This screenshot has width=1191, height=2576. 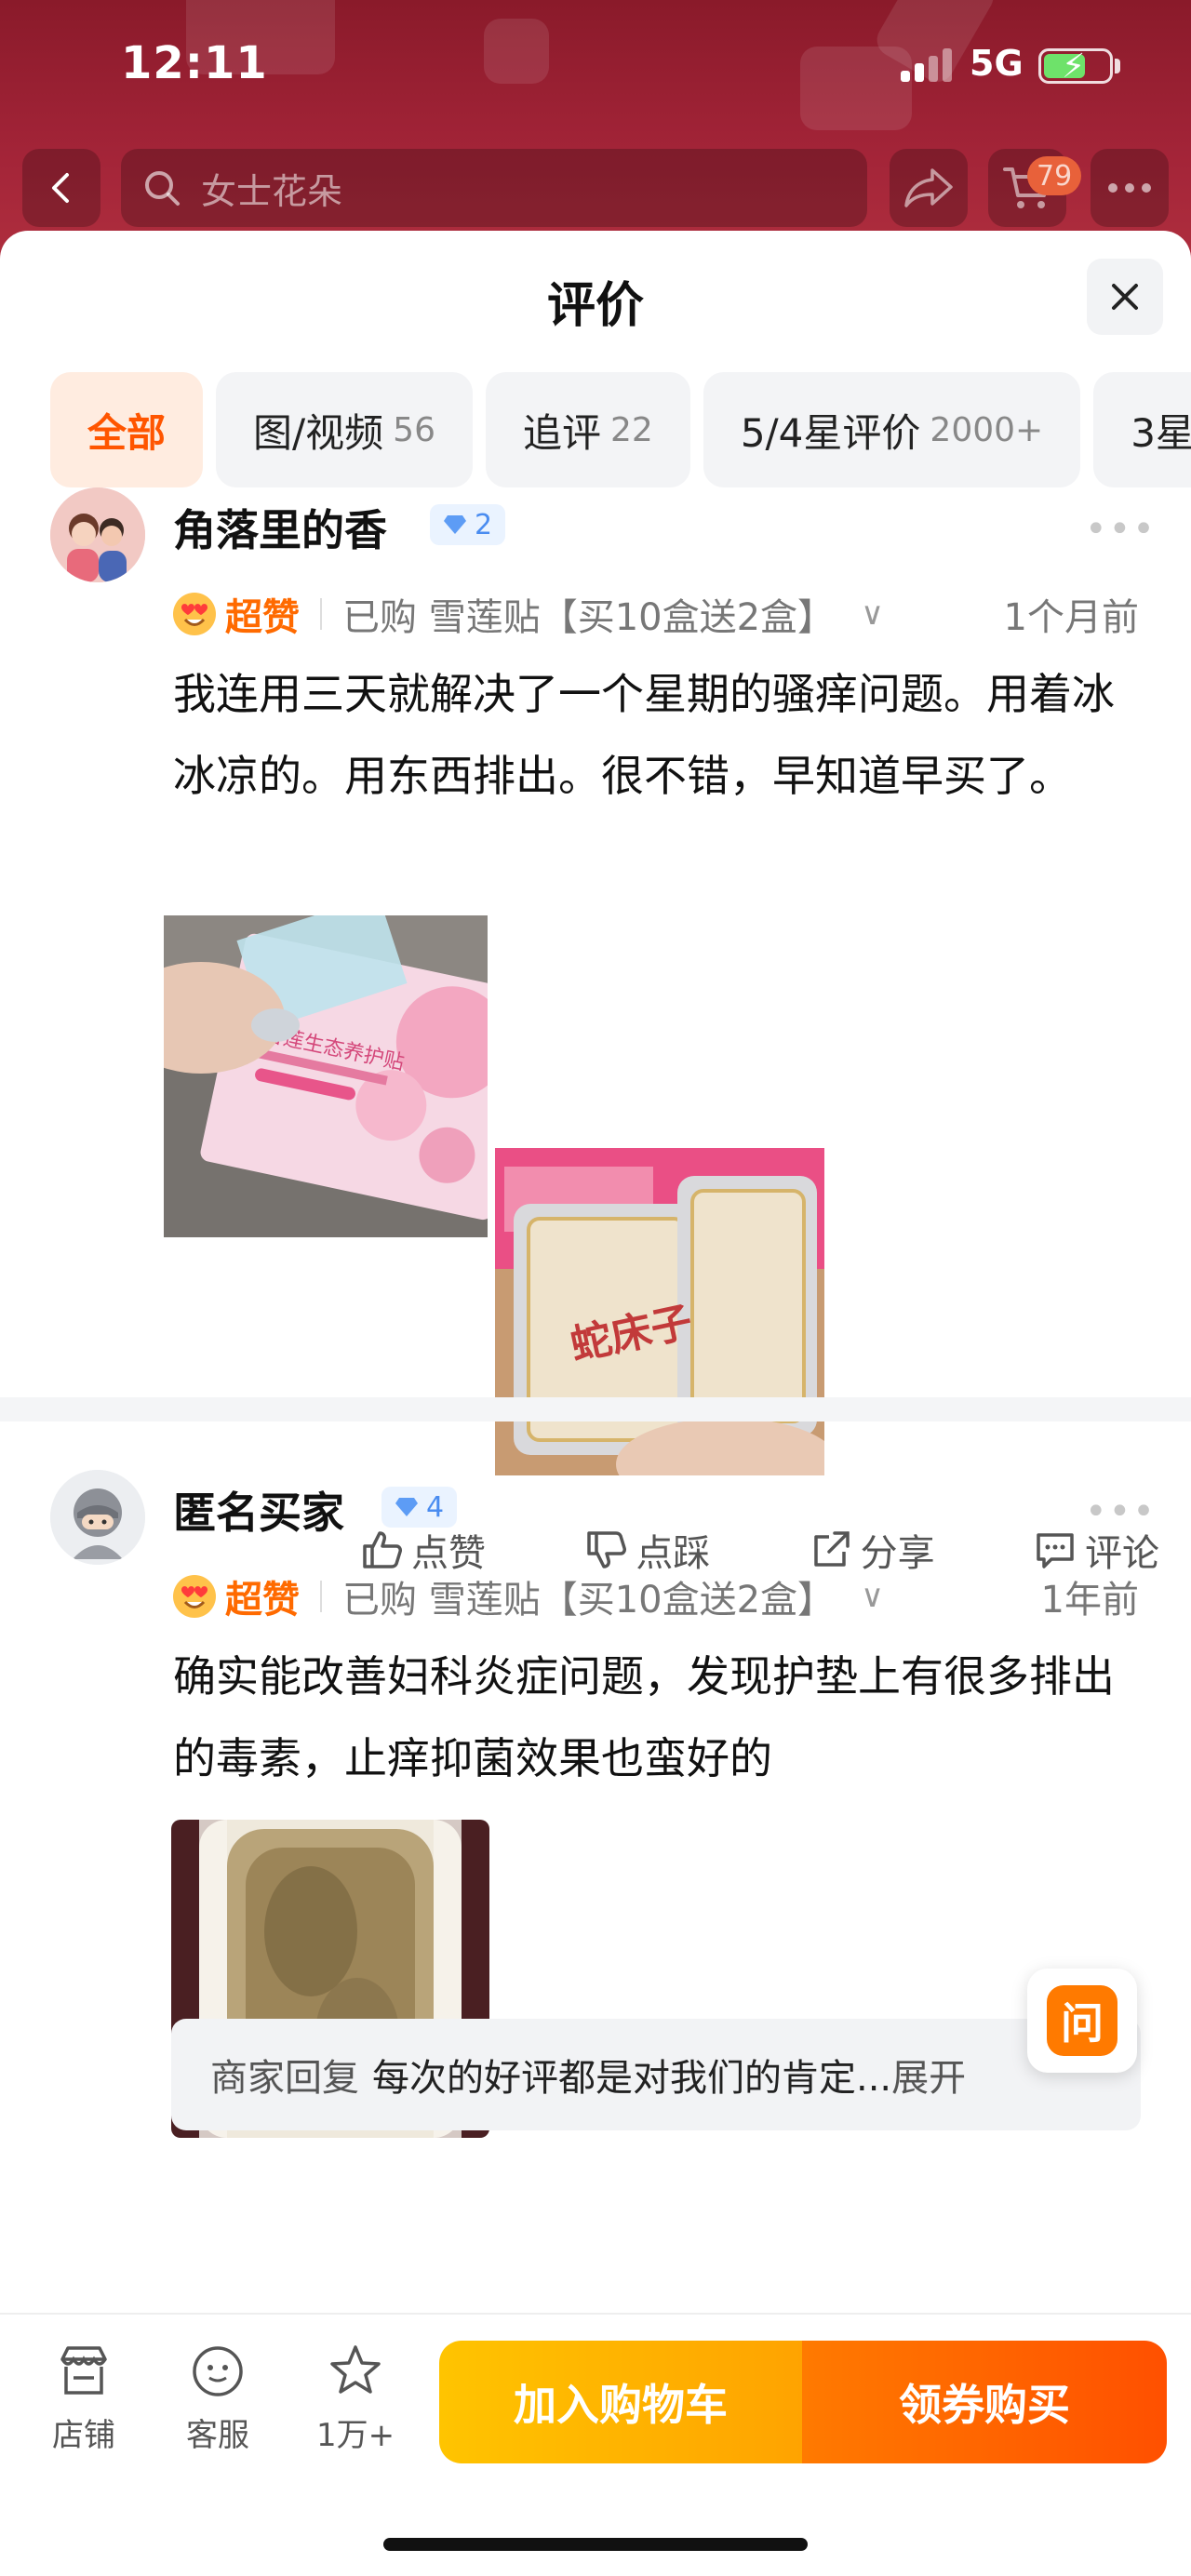 I want to click on review-meta: 超赞 已购 雪莲贴【买10盒送2盒】 ∨ 1个月前, so click(x=655, y=614).